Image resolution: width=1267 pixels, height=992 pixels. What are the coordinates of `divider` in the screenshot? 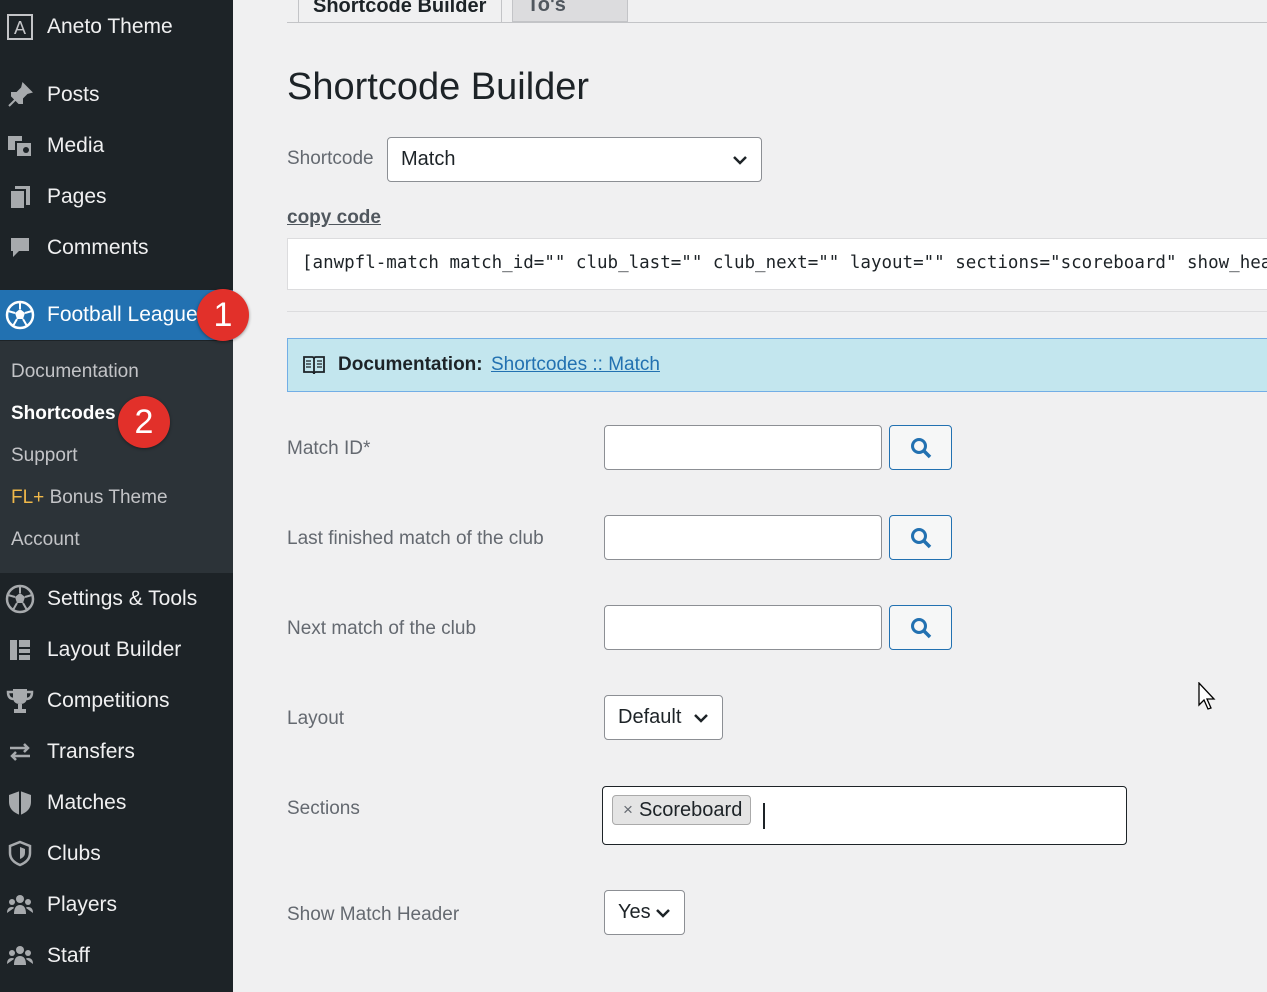 It's located at (777, 311).